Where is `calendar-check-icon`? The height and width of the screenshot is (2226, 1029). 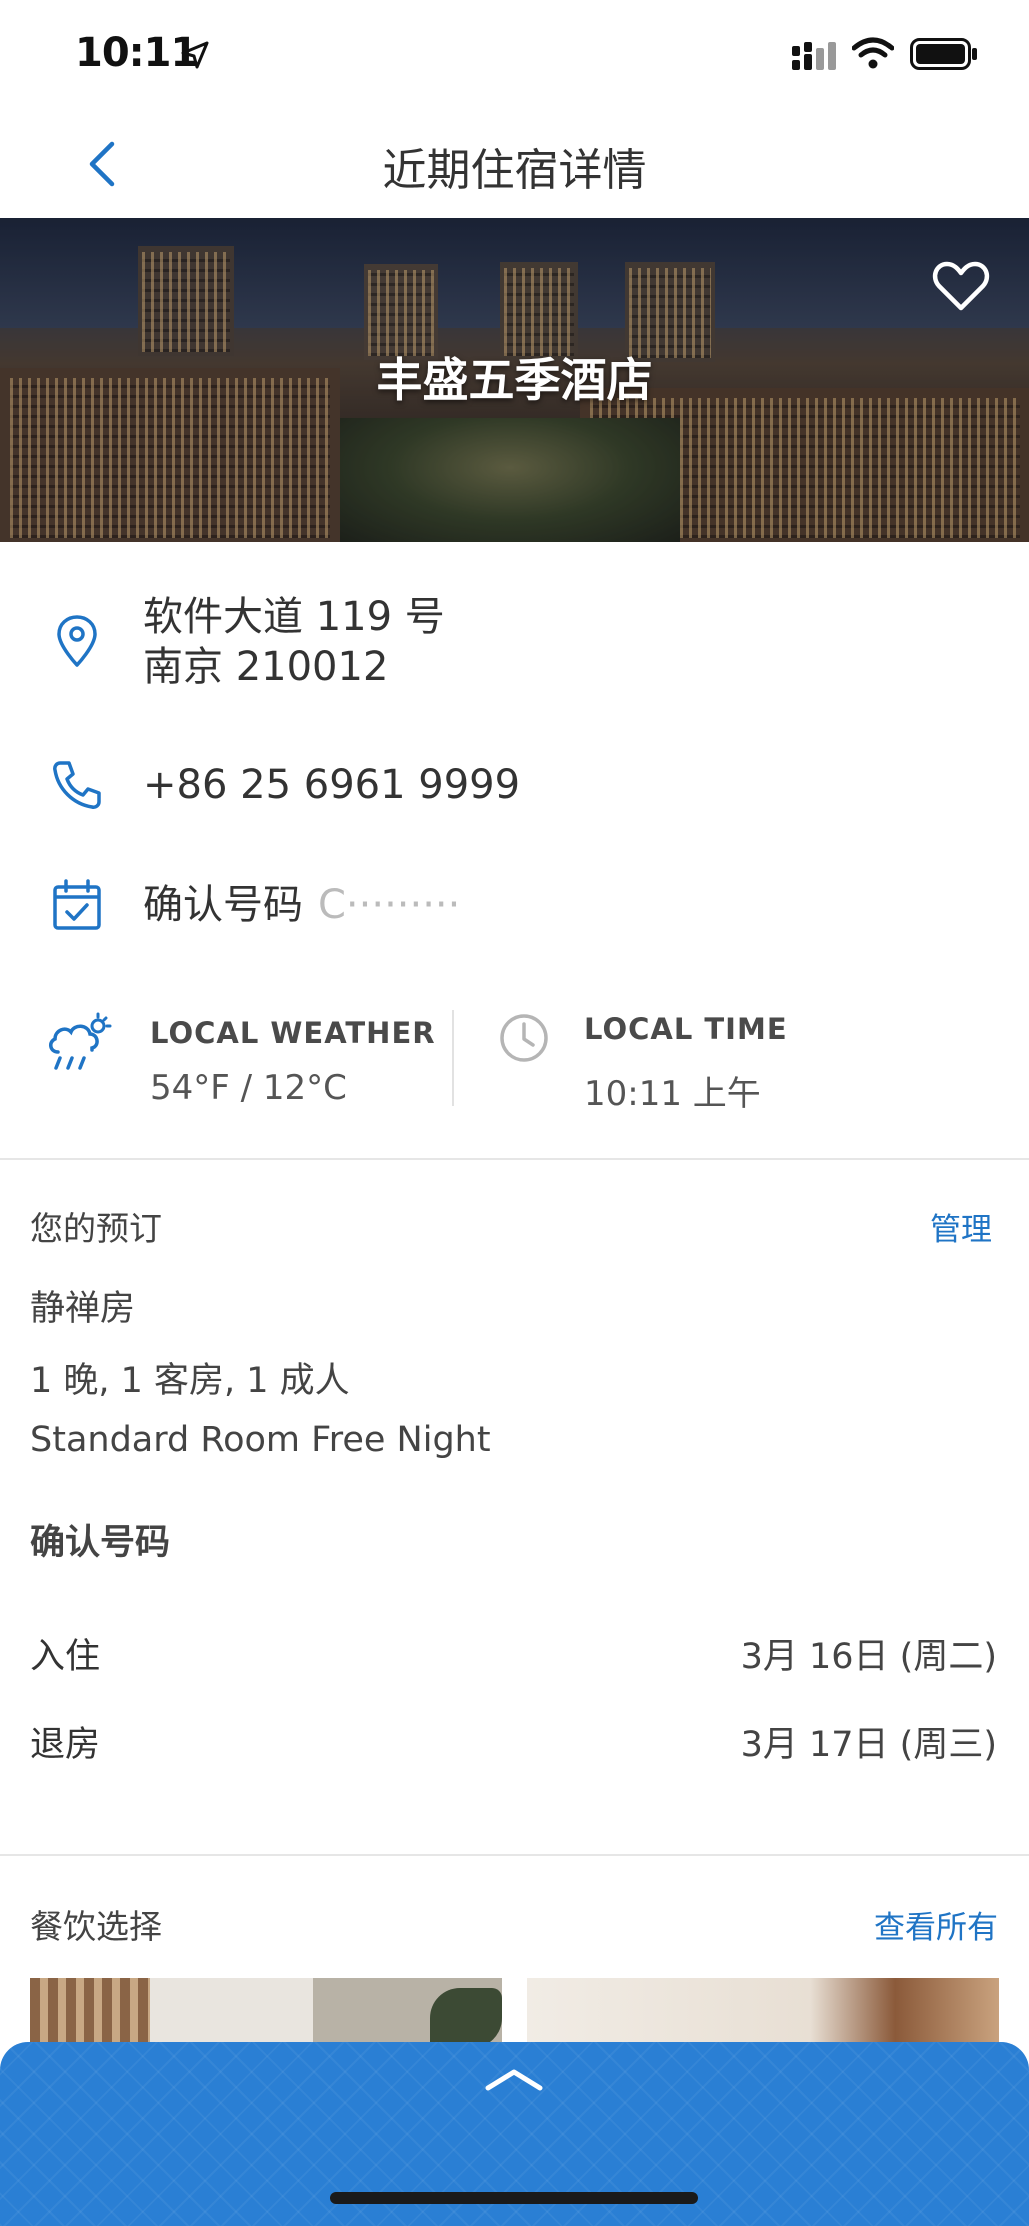
calendar-check-icon is located at coordinates (77, 904).